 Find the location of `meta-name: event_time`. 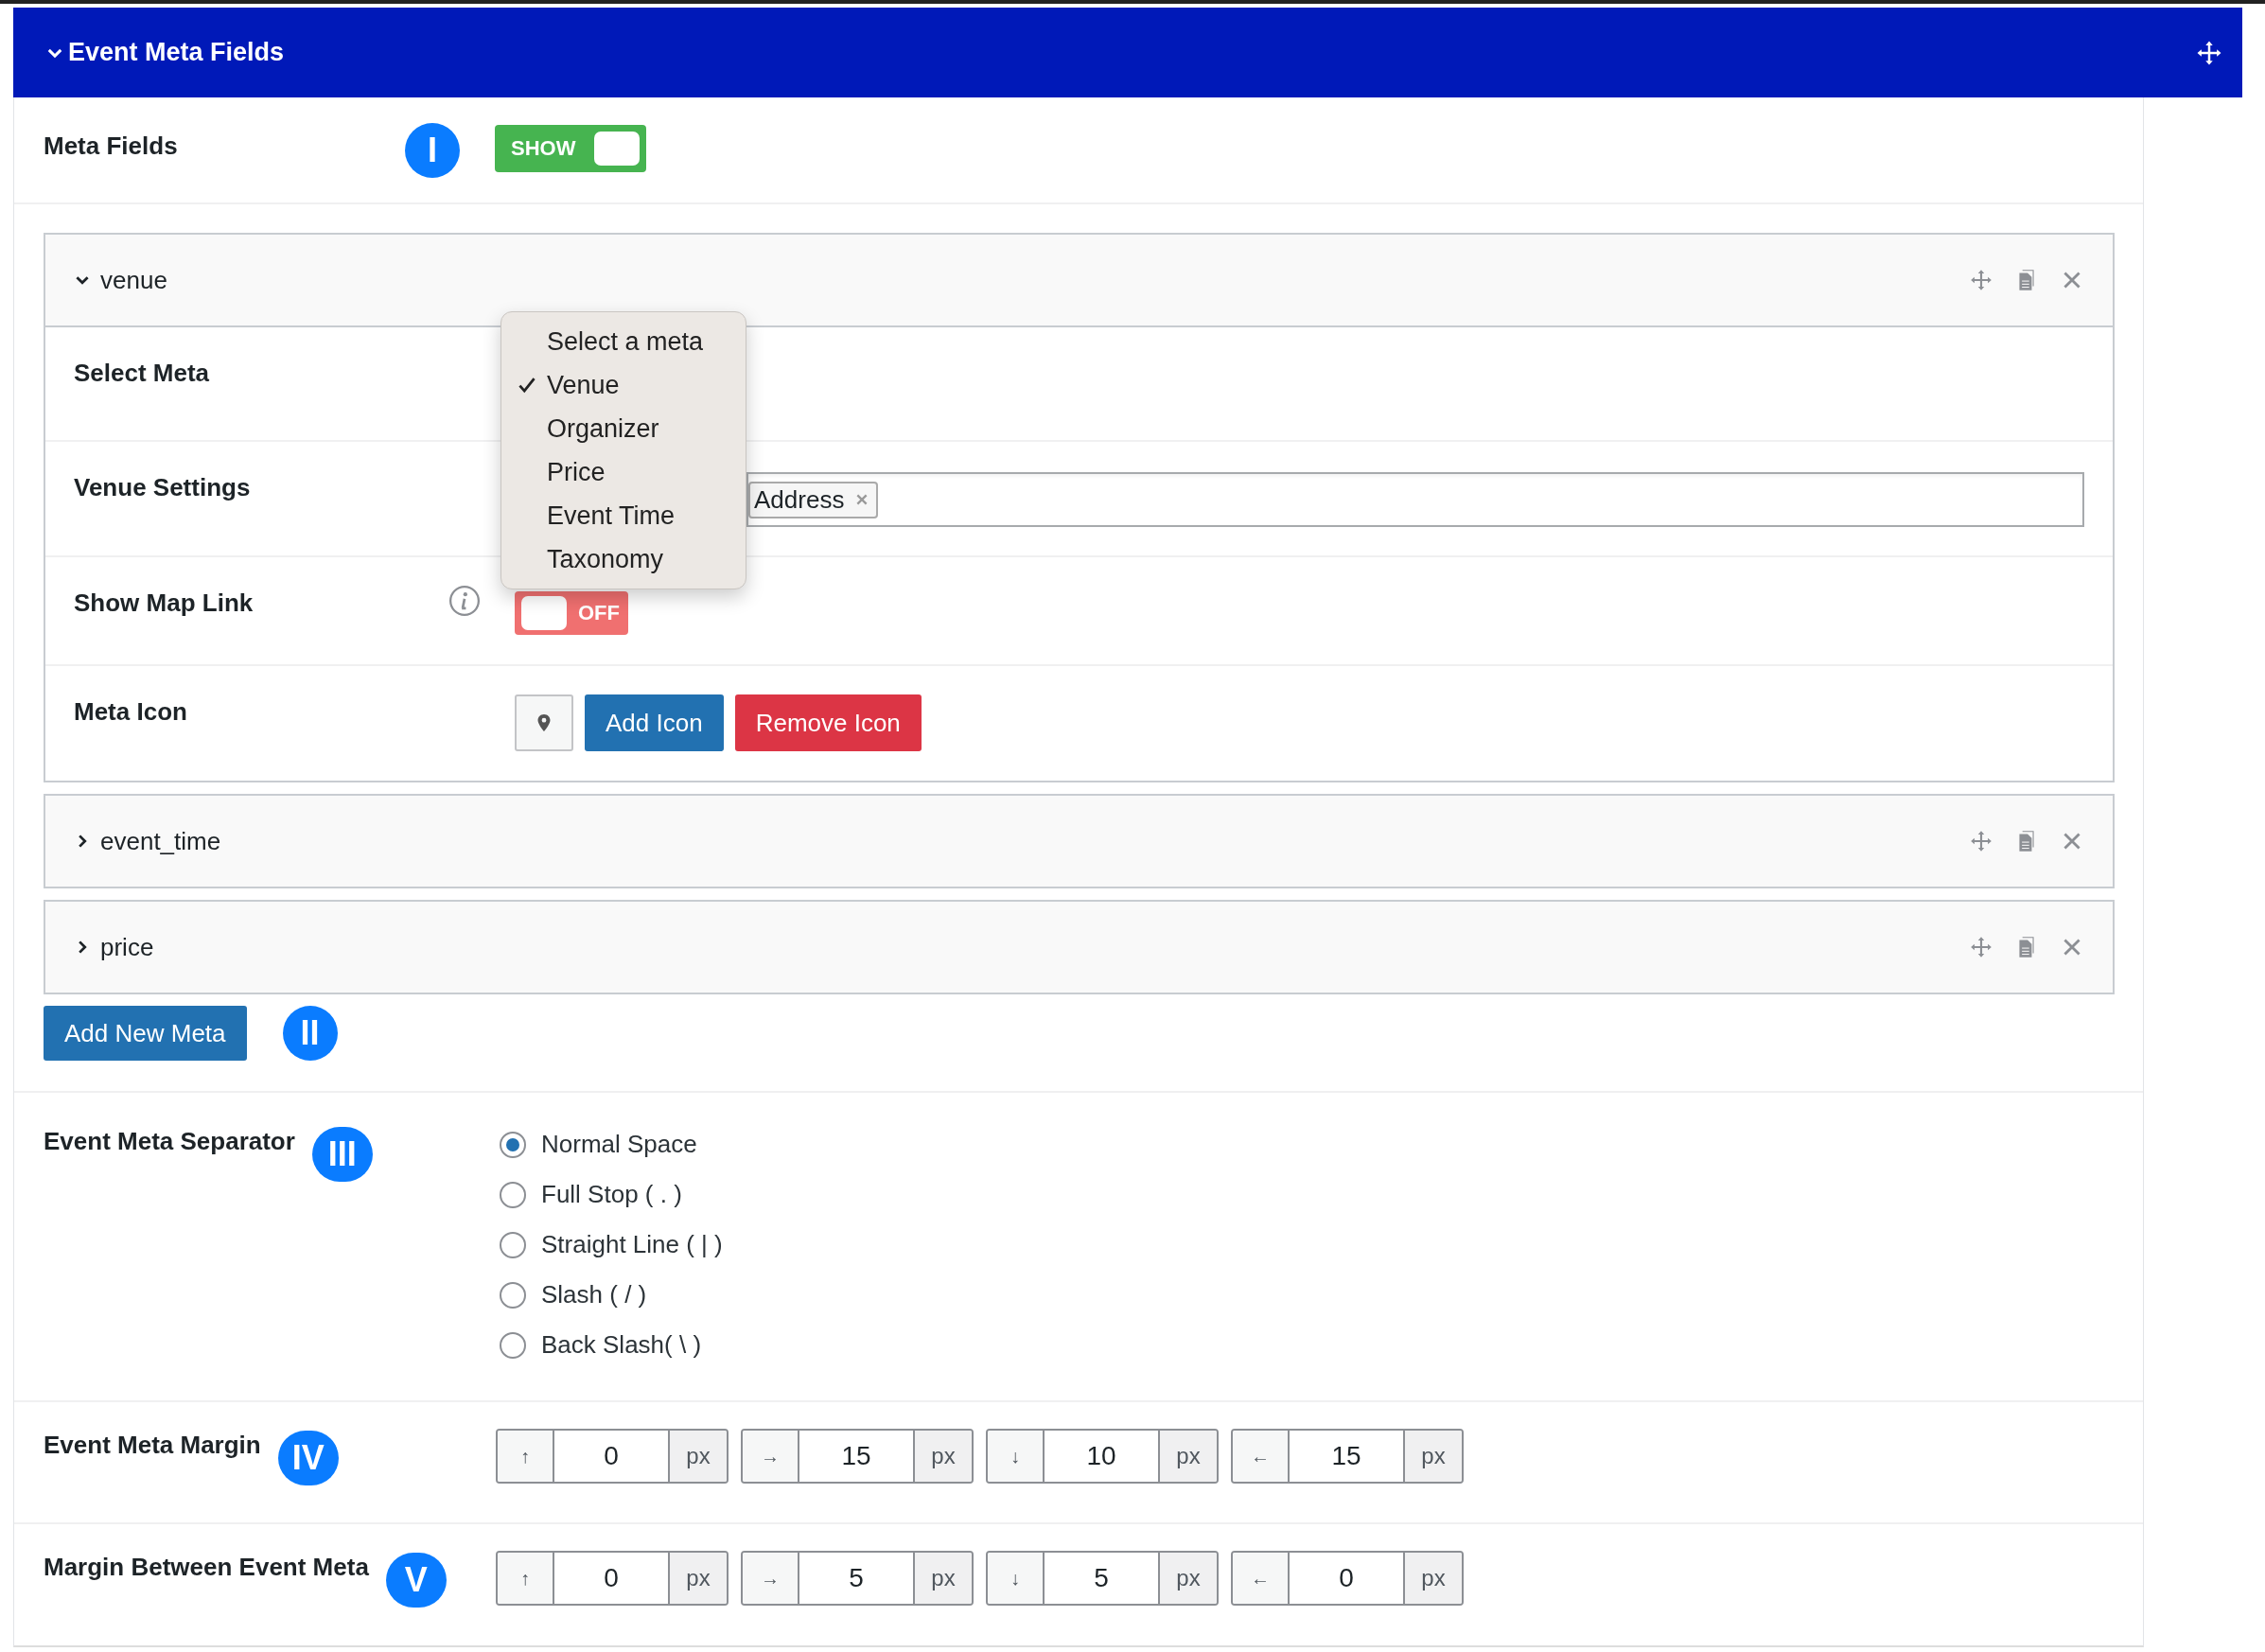

meta-name: event_time is located at coordinates (160, 841).